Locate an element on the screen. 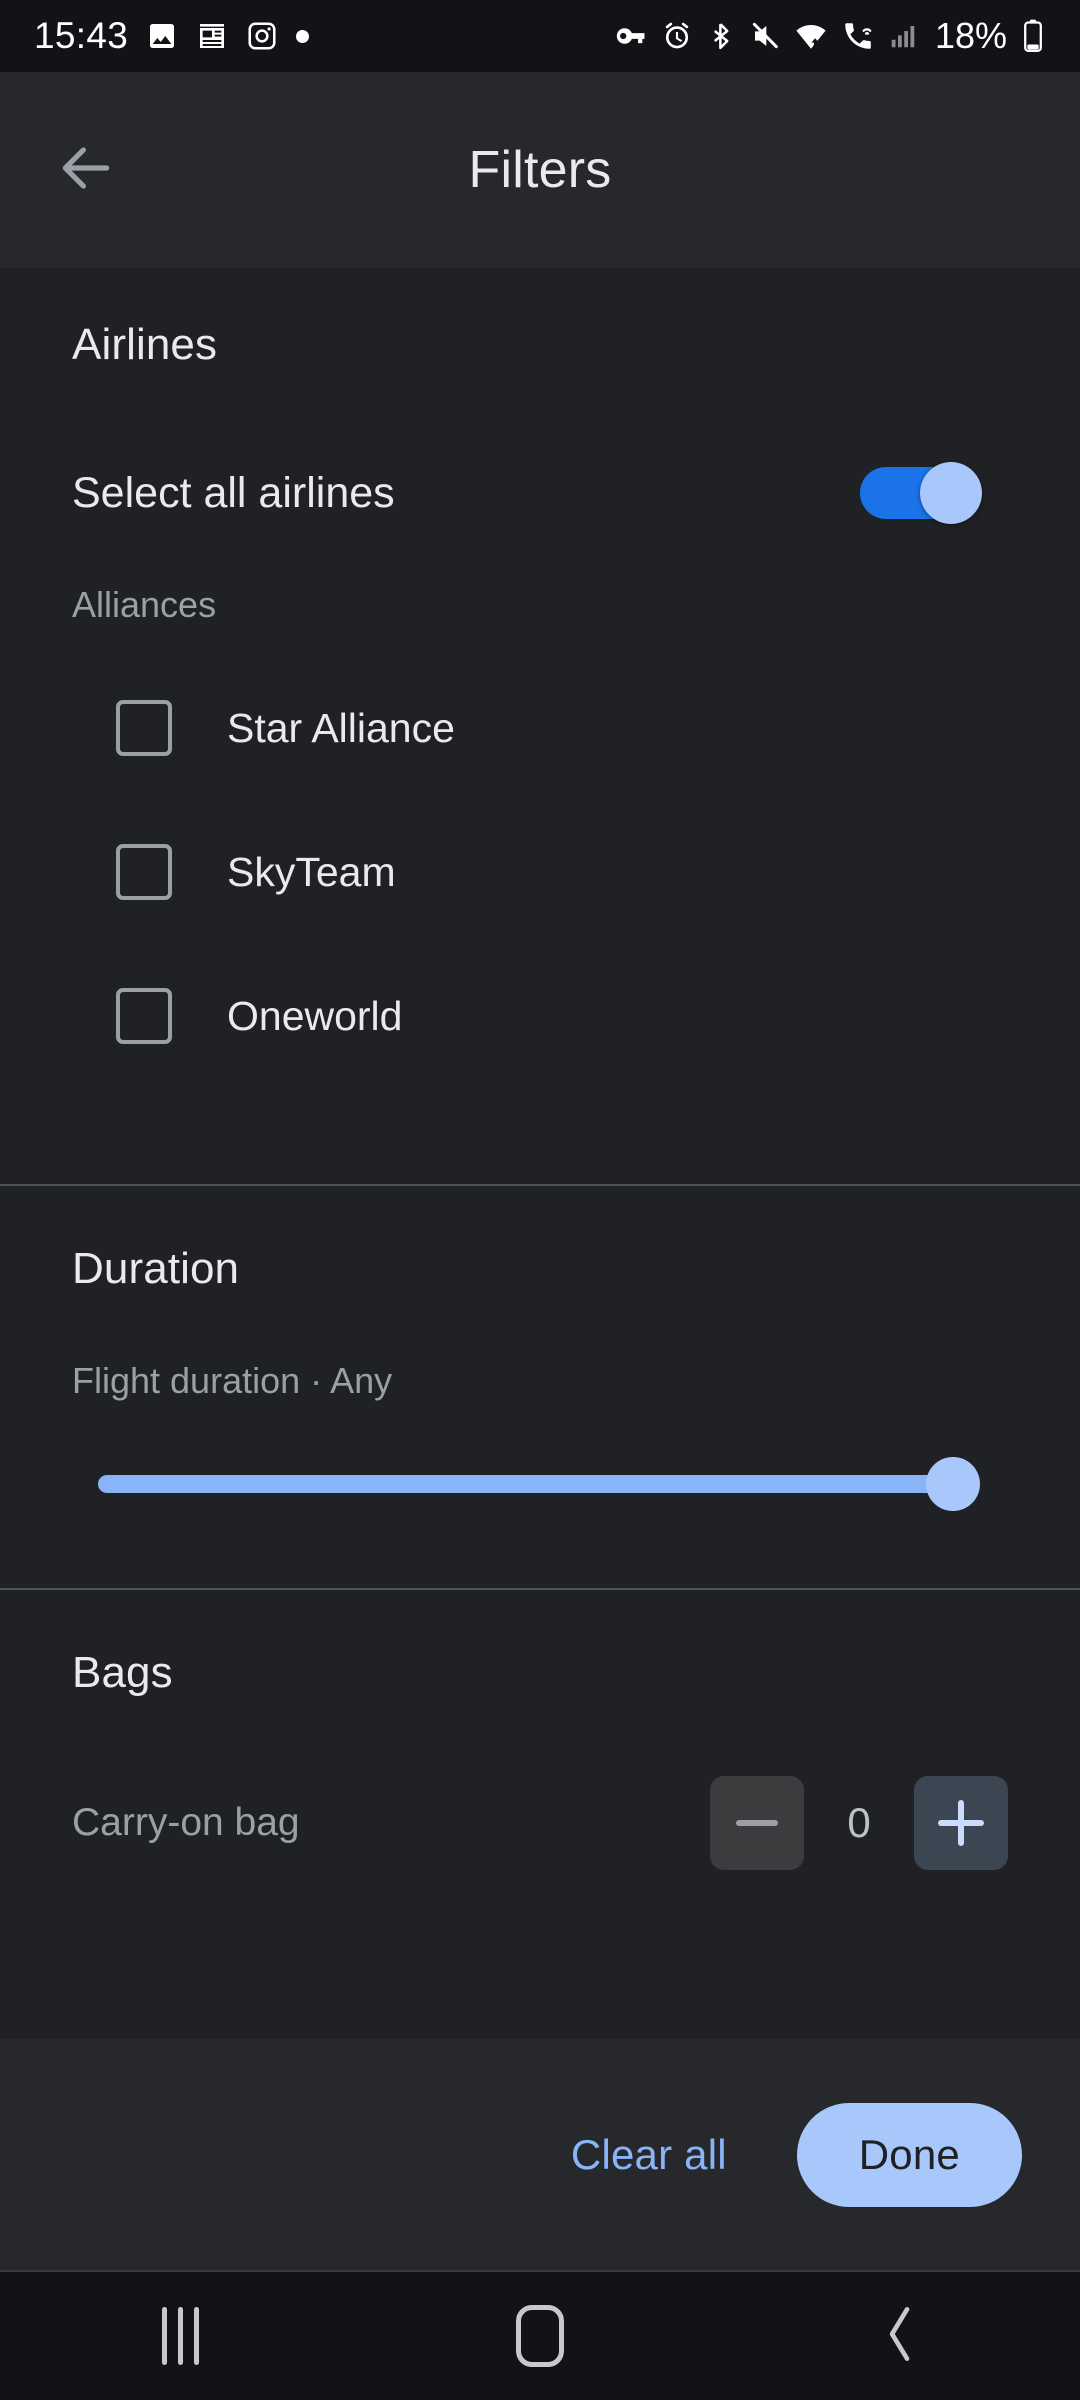 The image size is (1080, 2400). wifi-calling-icon is located at coordinates (858, 36).